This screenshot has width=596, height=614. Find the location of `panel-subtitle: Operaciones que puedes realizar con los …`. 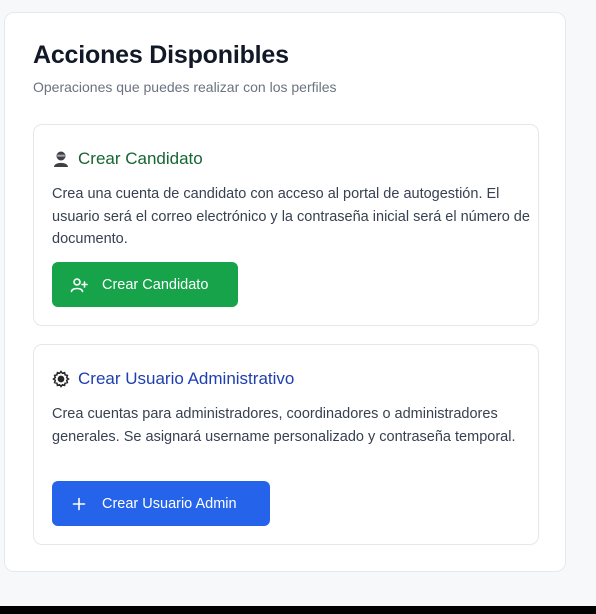

panel-subtitle: Operaciones que puedes realizar con los … is located at coordinates (185, 87).